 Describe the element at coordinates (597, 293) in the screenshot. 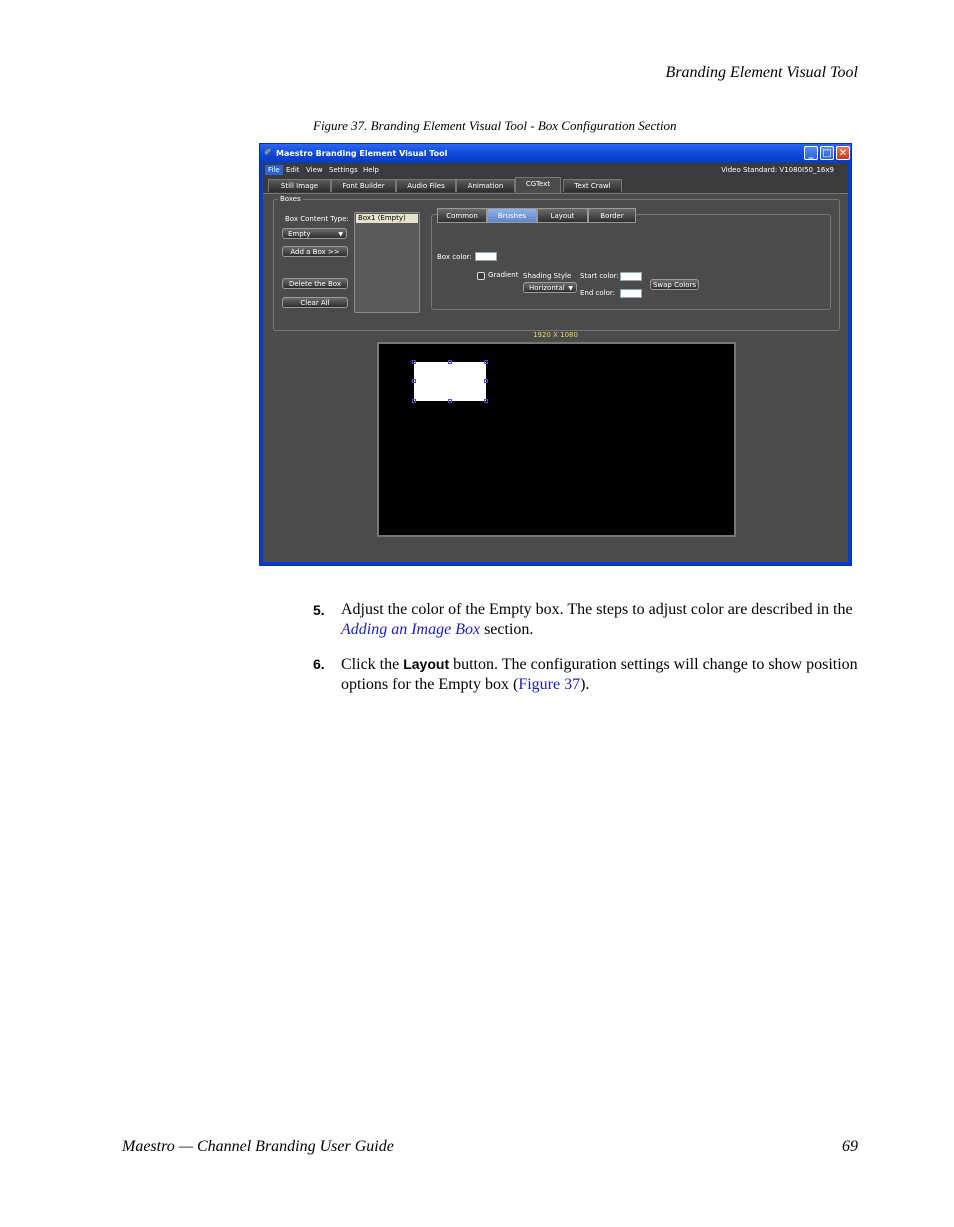

I see `end-color-label: End color:` at that location.